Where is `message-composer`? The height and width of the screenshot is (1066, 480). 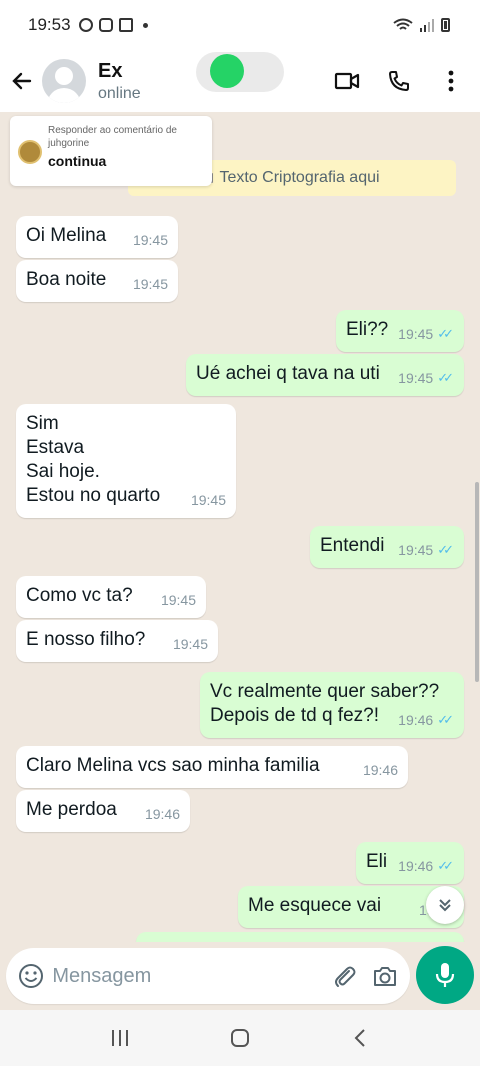 message-composer is located at coordinates (208, 976).